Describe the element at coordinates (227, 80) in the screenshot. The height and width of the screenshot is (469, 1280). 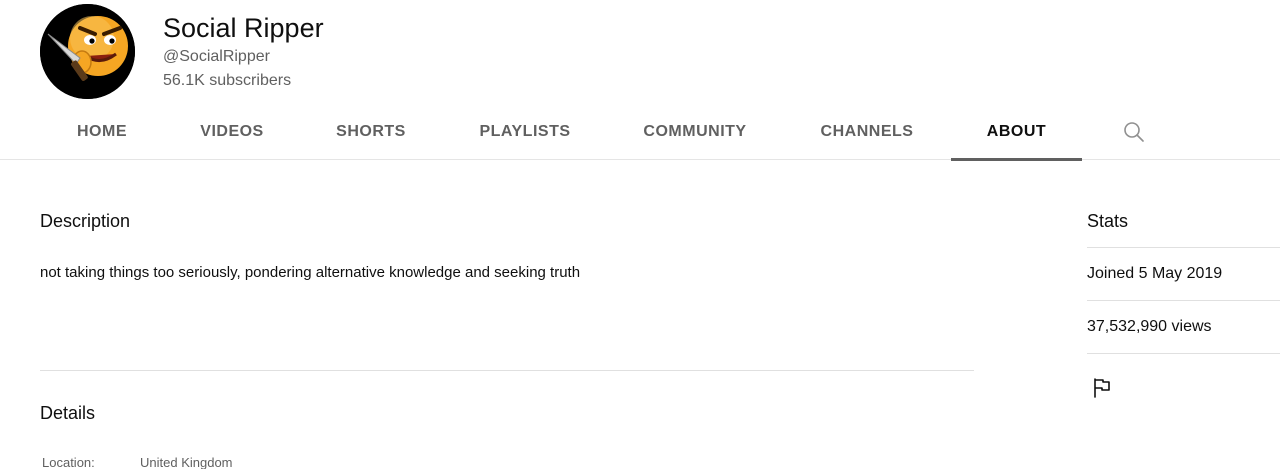
I see `subscriber-count: 56.1K subscribers` at that location.